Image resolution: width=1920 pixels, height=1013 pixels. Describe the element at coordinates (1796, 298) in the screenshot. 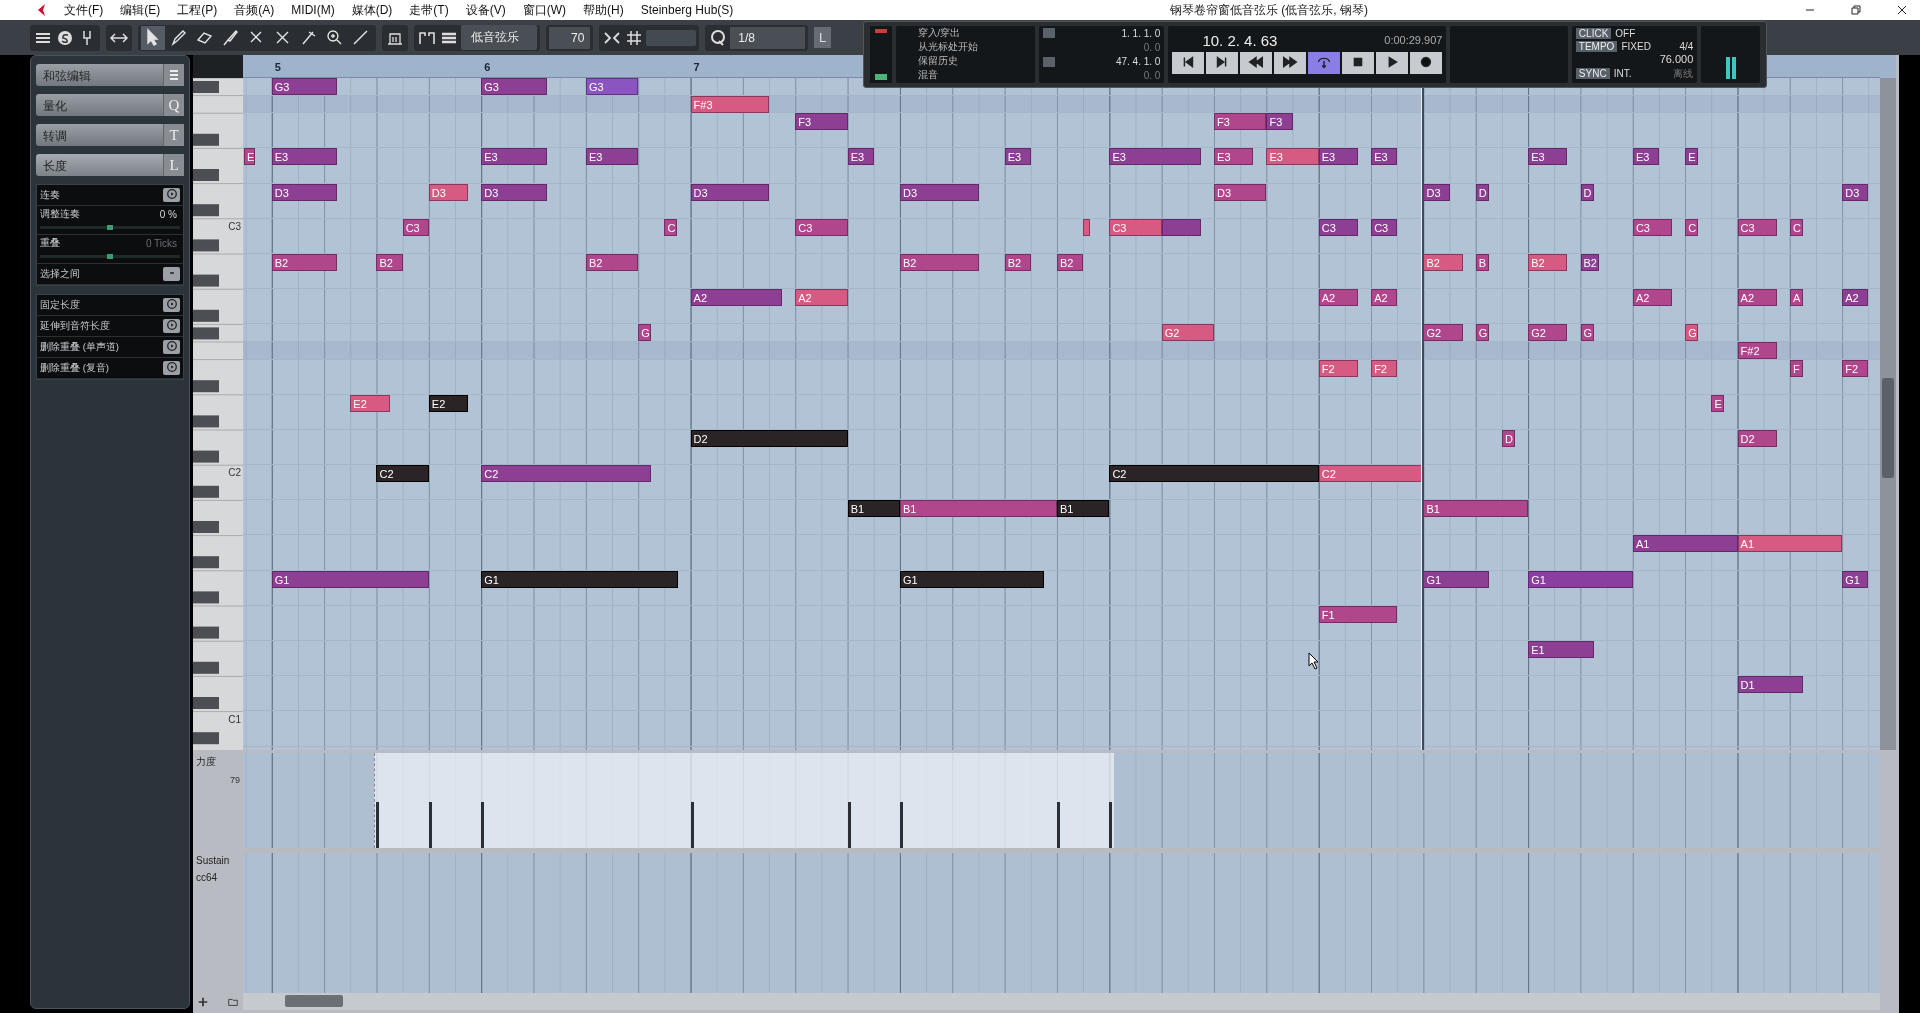

I see `note: A` at that location.